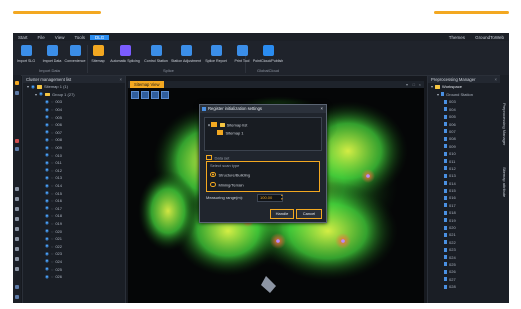 This screenshot has height=309, width=521. I want to click on list-item: 026, so click(464, 271).